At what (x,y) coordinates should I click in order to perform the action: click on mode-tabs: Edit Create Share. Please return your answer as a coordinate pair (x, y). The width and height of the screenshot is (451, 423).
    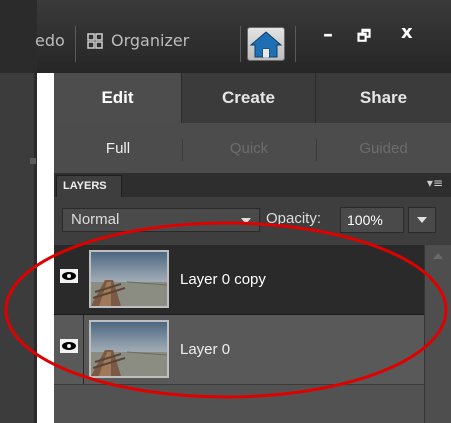
    Looking at the image, I should click on (252, 98).